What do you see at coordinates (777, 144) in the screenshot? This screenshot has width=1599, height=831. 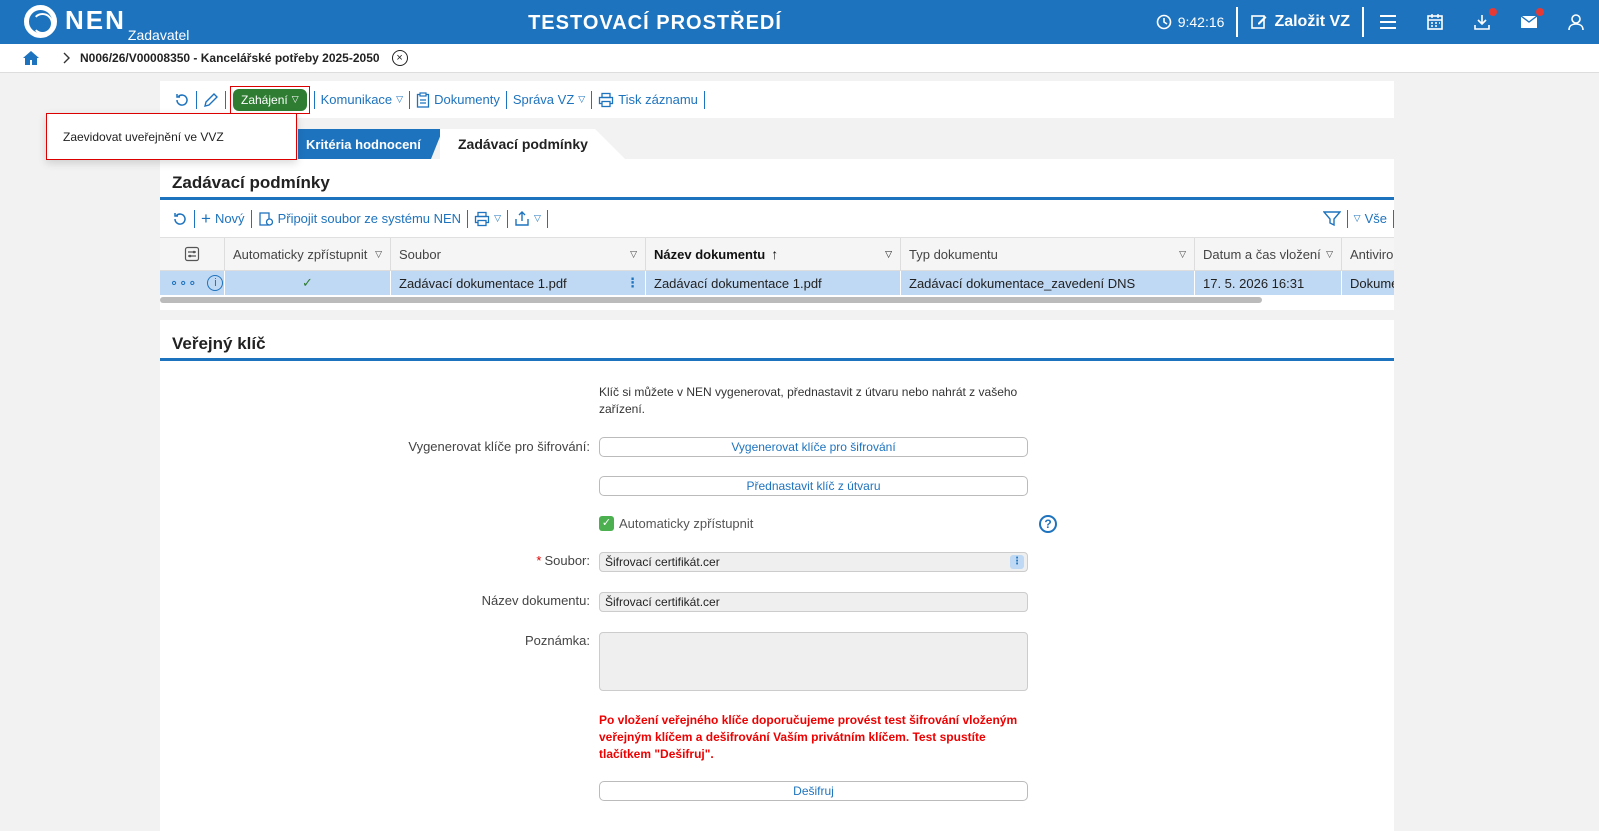 I see `tab-bar: Kritéria hodnocení Zadávací podmínky` at bounding box center [777, 144].